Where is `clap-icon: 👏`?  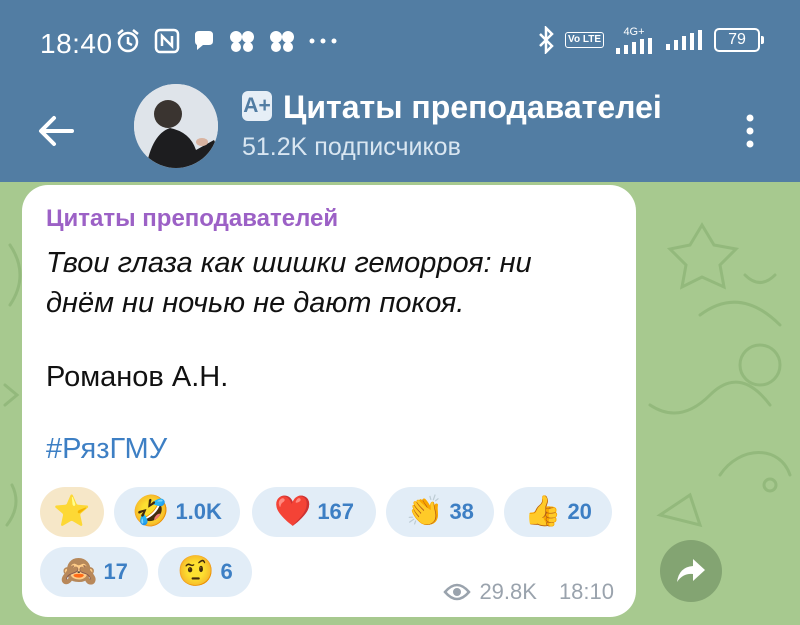
clap-icon: 👏 is located at coordinates (425, 511).